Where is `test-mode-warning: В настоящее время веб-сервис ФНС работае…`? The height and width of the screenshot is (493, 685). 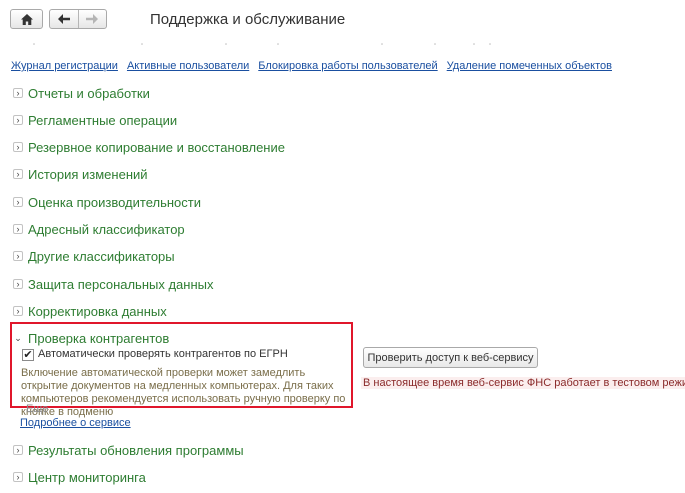 test-mode-warning: В настоящее время веб-сервис ФНС работае… is located at coordinates (523, 383).